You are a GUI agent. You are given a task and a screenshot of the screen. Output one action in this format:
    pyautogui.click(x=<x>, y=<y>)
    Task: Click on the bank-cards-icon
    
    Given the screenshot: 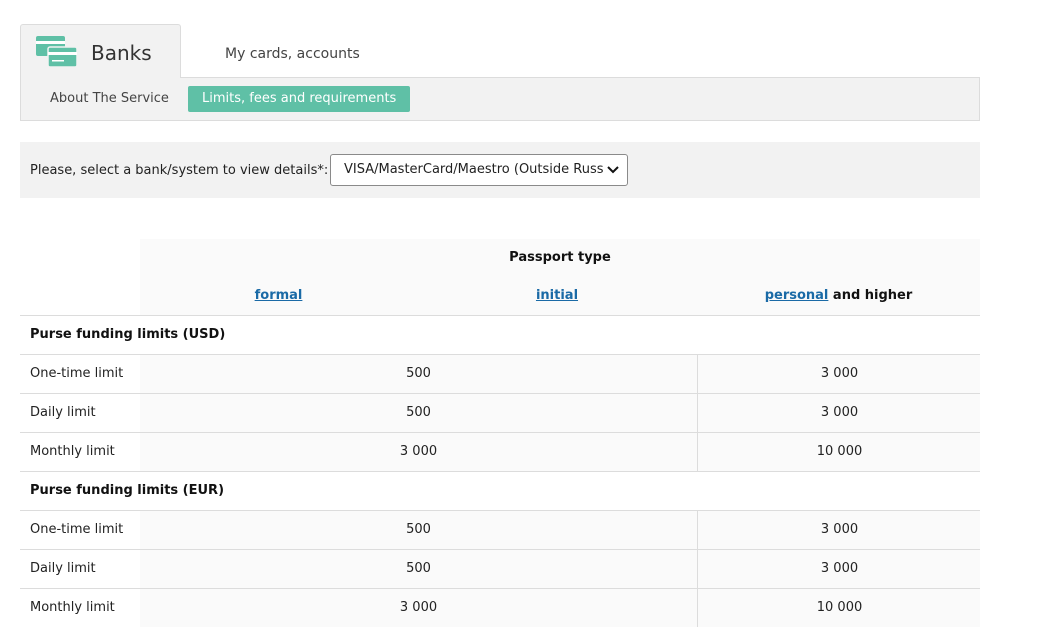 What is the action you would take?
    pyautogui.click(x=57, y=52)
    